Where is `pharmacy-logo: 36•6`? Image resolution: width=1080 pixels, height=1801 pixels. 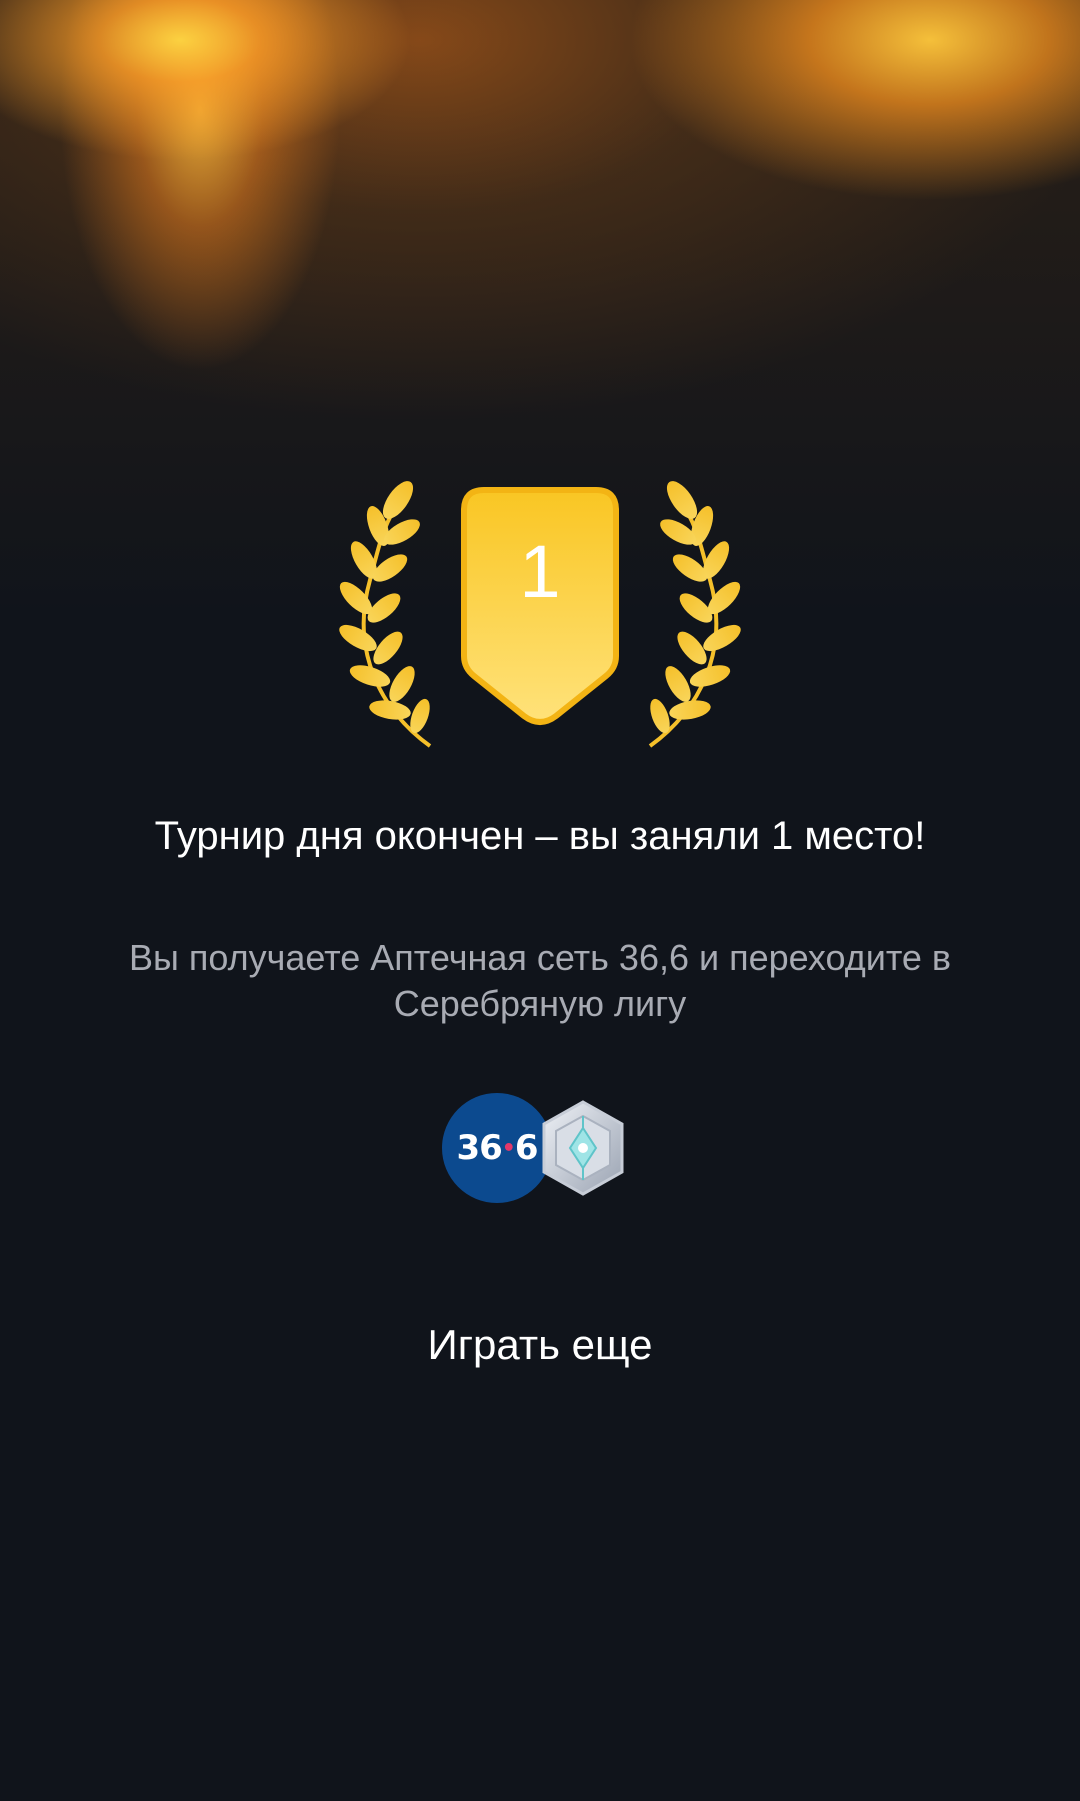
pharmacy-logo: 36•6 is located at coordinates (497, 1148).